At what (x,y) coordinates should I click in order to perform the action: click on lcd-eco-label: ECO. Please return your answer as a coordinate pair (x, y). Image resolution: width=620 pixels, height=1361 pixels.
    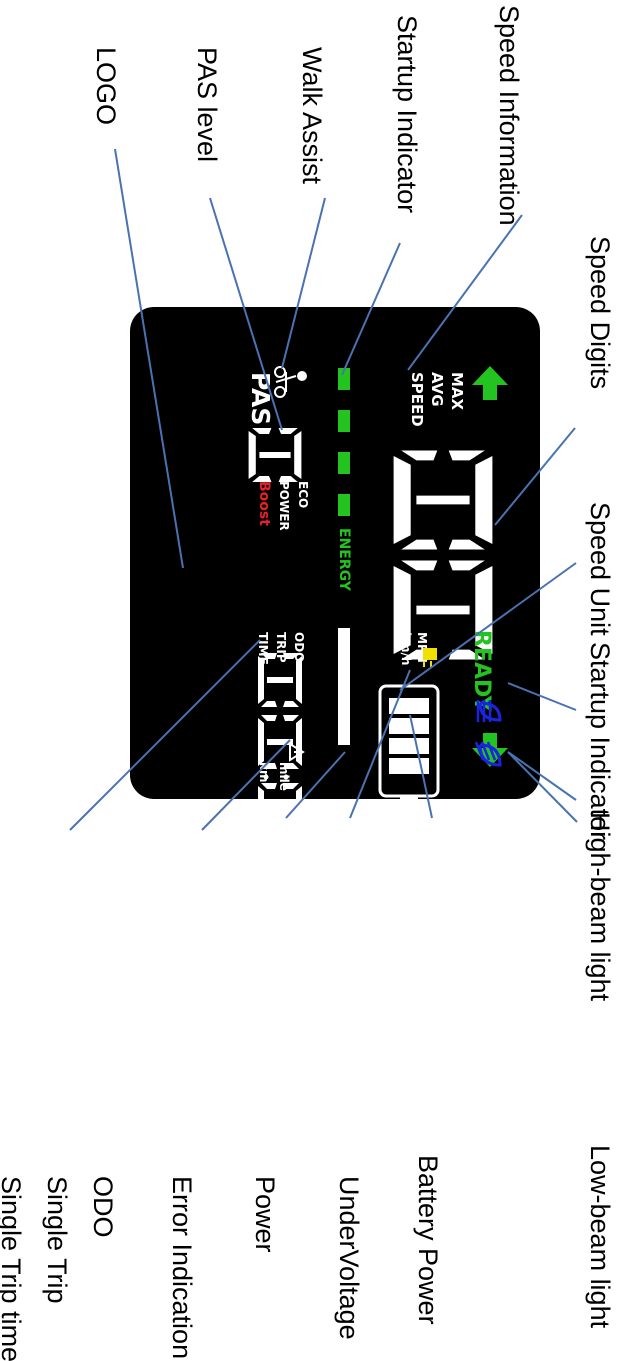
    Looking at the image, I should click on (303, 494).